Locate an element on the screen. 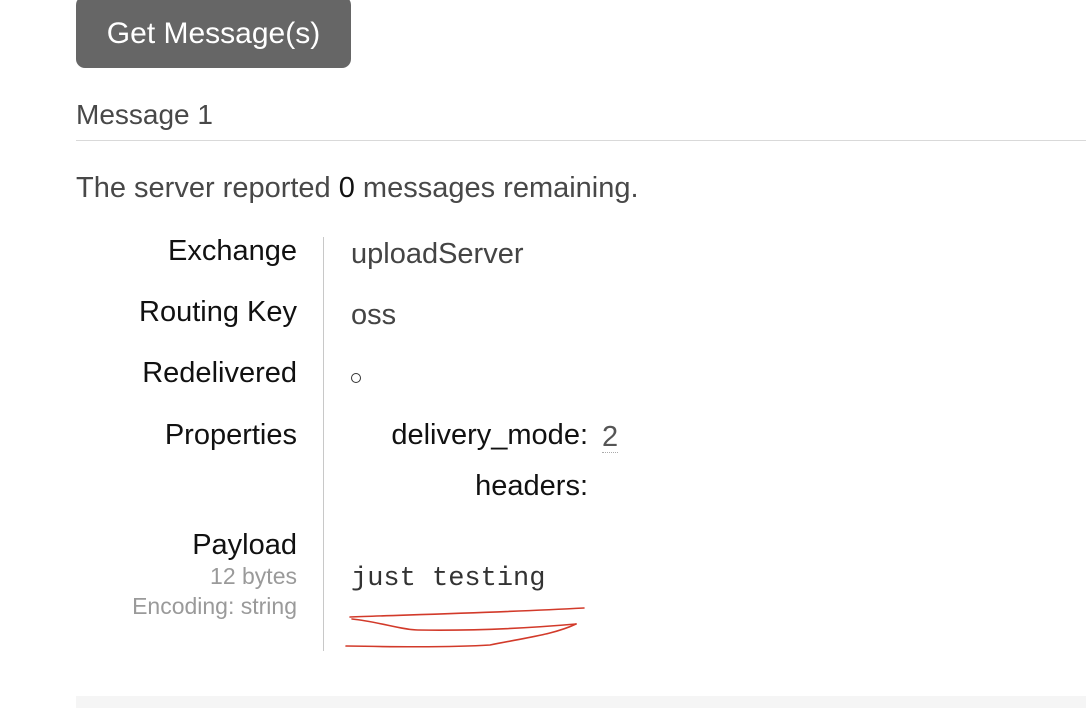 This screenshot has width=1086, height=708. properties-label: Properties is located at coordinates (230, 435).